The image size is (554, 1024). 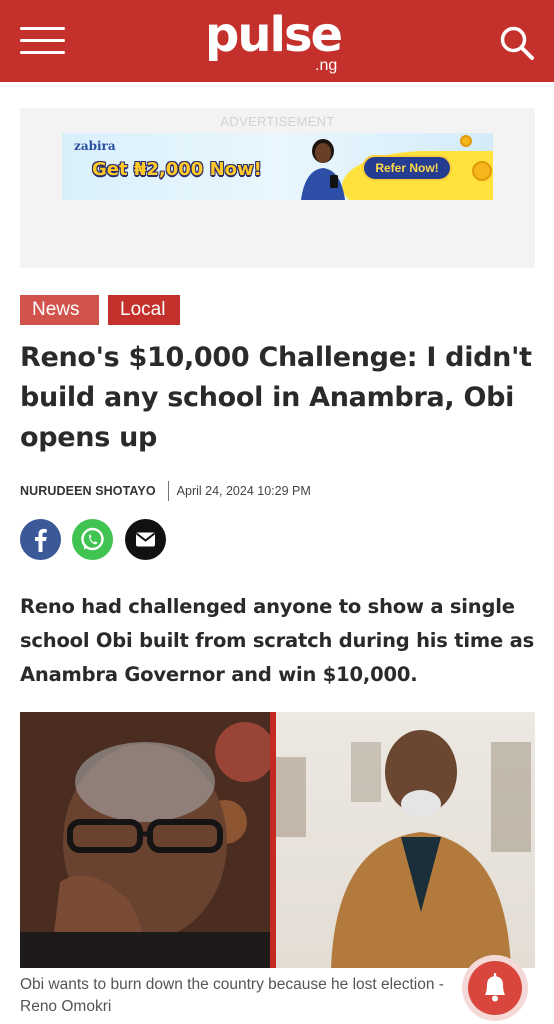 I want to click on bell-icon, so click(x=495, y=988).